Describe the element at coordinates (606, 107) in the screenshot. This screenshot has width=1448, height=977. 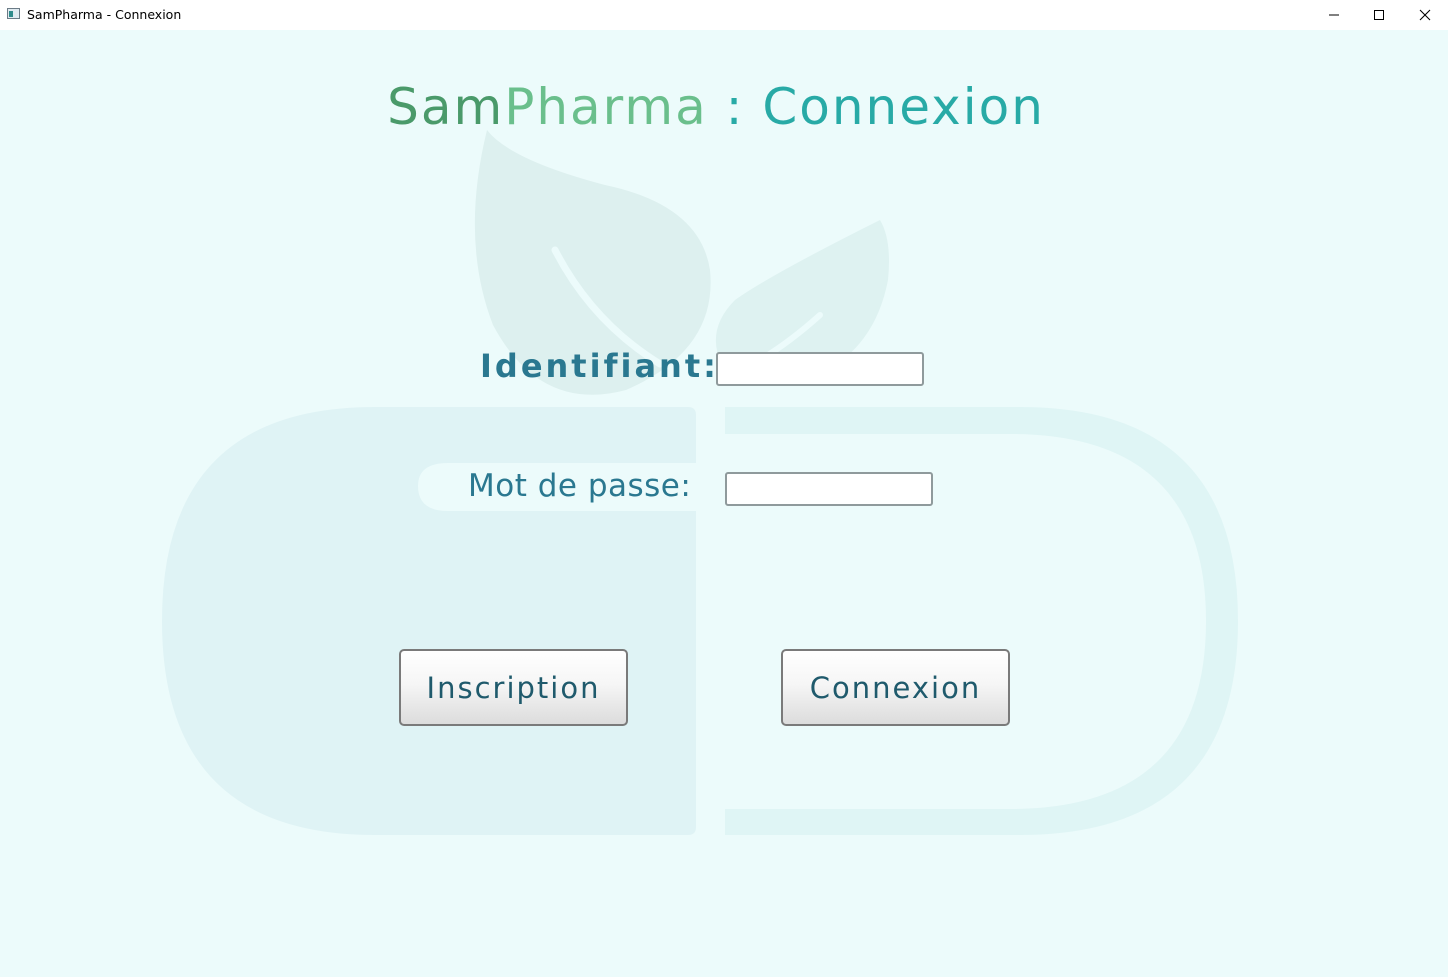
I see `title-part-pharma: Pharma` at that location.